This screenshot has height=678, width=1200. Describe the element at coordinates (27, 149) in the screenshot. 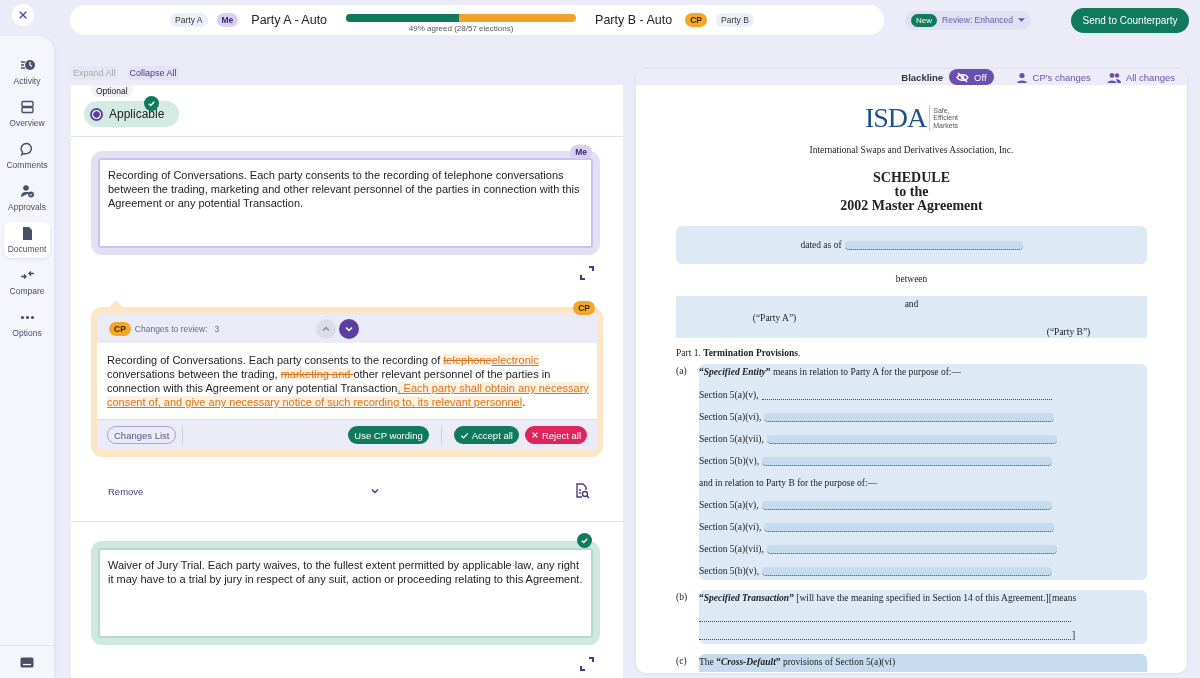

I see `comments-icon` at that location.